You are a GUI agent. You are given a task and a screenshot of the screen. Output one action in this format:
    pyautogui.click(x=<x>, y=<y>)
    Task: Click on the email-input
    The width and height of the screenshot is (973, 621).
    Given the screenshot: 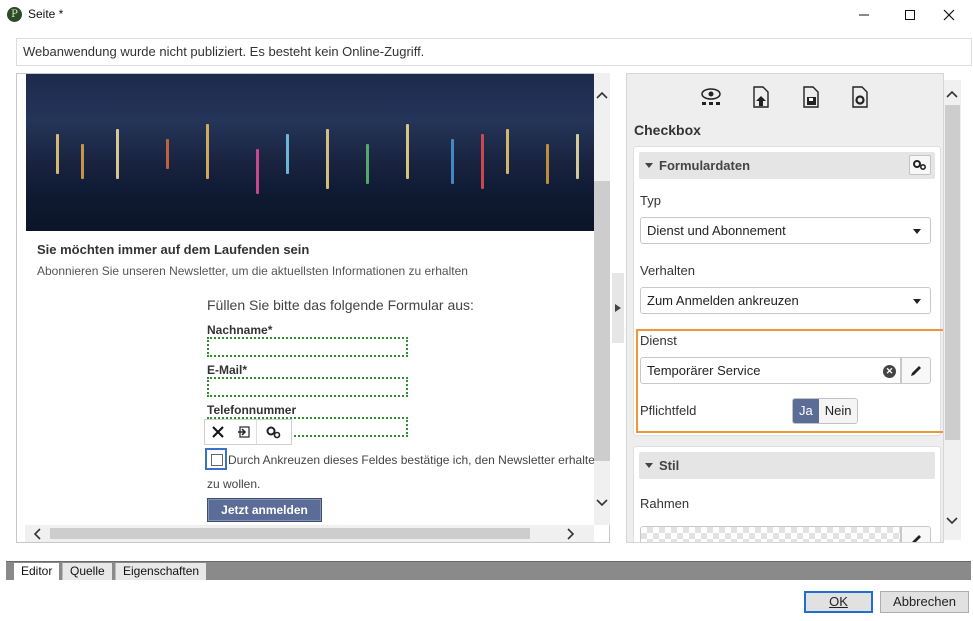 What is the action you would take?
    pyautogui.click(x=307, y=387)
    